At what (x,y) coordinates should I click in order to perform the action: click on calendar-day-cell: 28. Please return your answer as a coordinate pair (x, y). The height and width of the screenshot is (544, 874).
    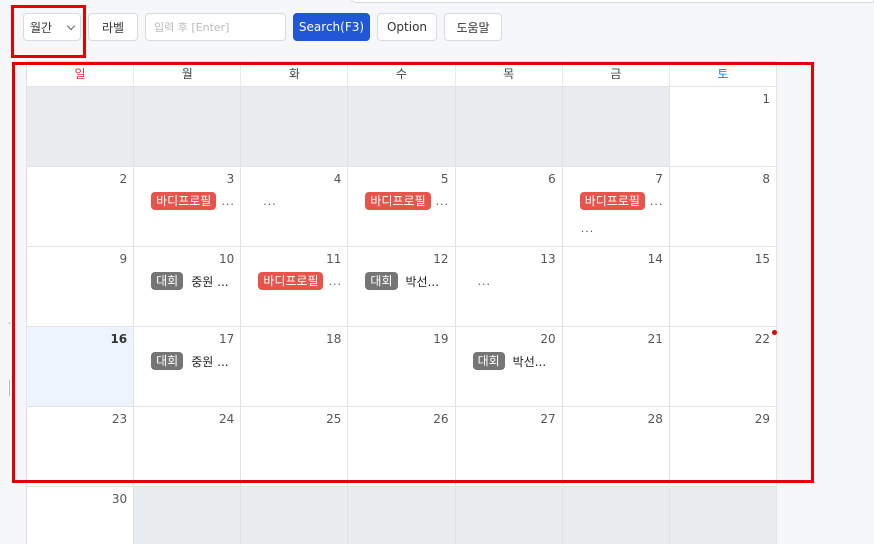
    Looking at the image, I should click on (616, 447).